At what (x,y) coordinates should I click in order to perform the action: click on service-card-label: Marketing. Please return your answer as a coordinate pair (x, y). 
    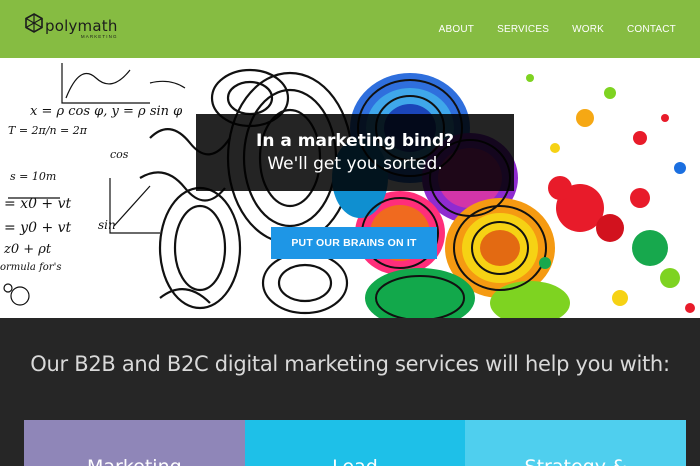
    Looking at the image, I should click on (134, 461).